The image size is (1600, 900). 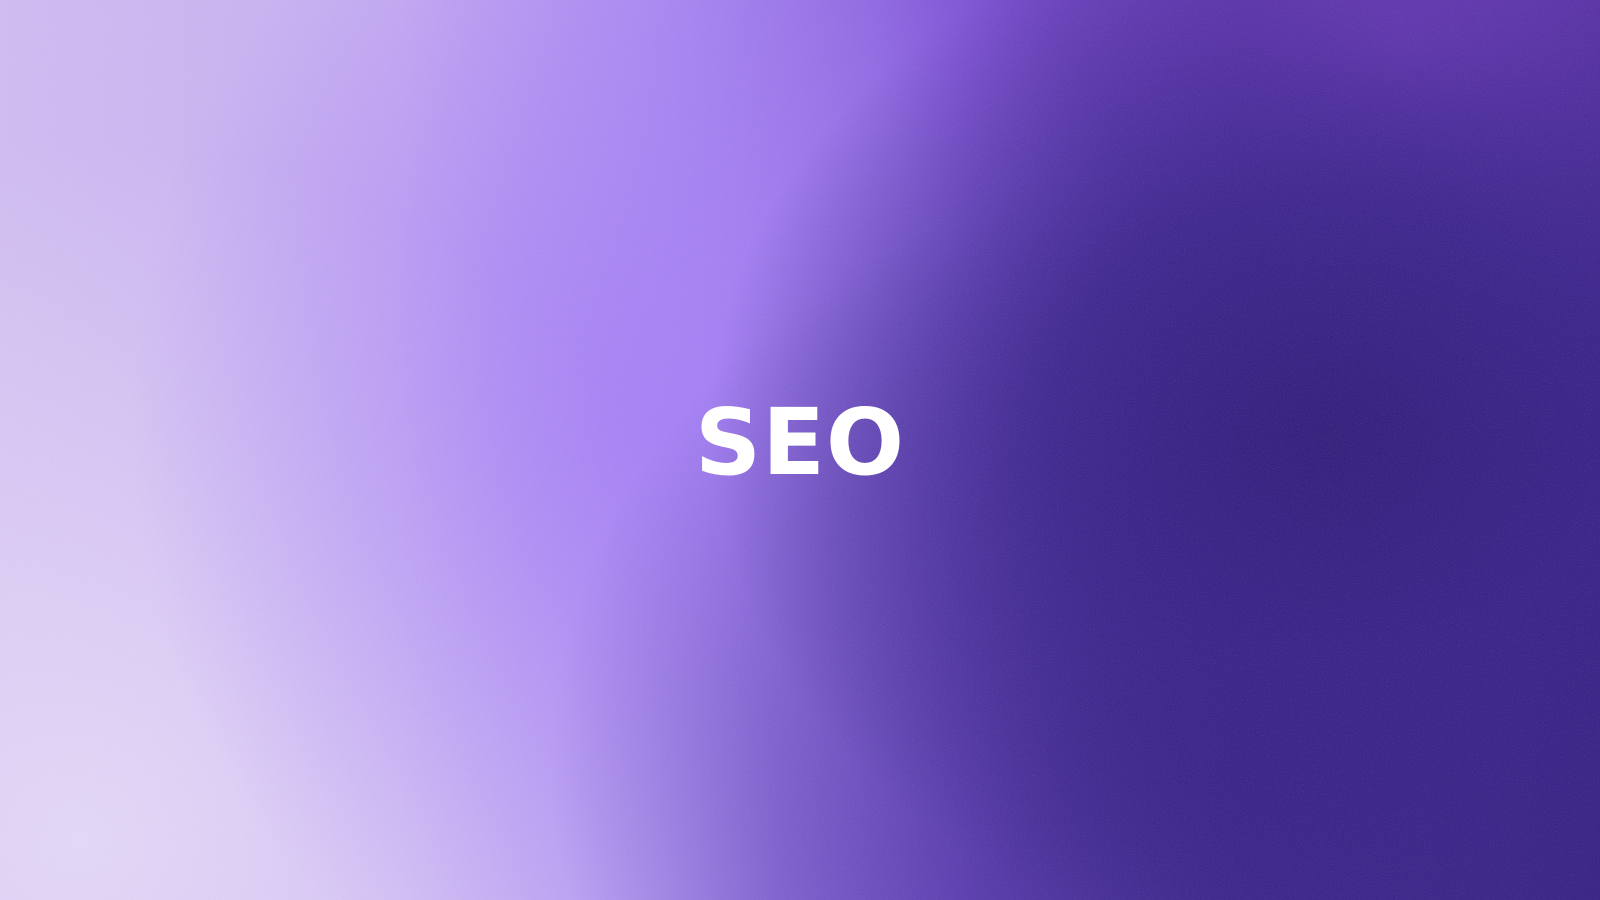 I want to click on banner-title: SEO, so click(x=800, y=442).